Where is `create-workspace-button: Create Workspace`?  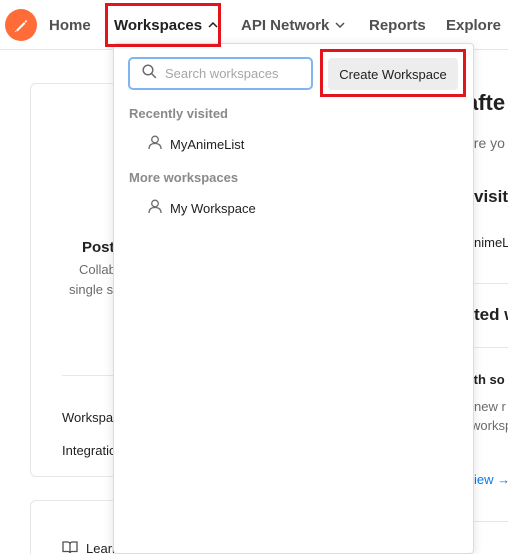 create-workspace-button: Create Workspace is located at coordinates (393, 74).